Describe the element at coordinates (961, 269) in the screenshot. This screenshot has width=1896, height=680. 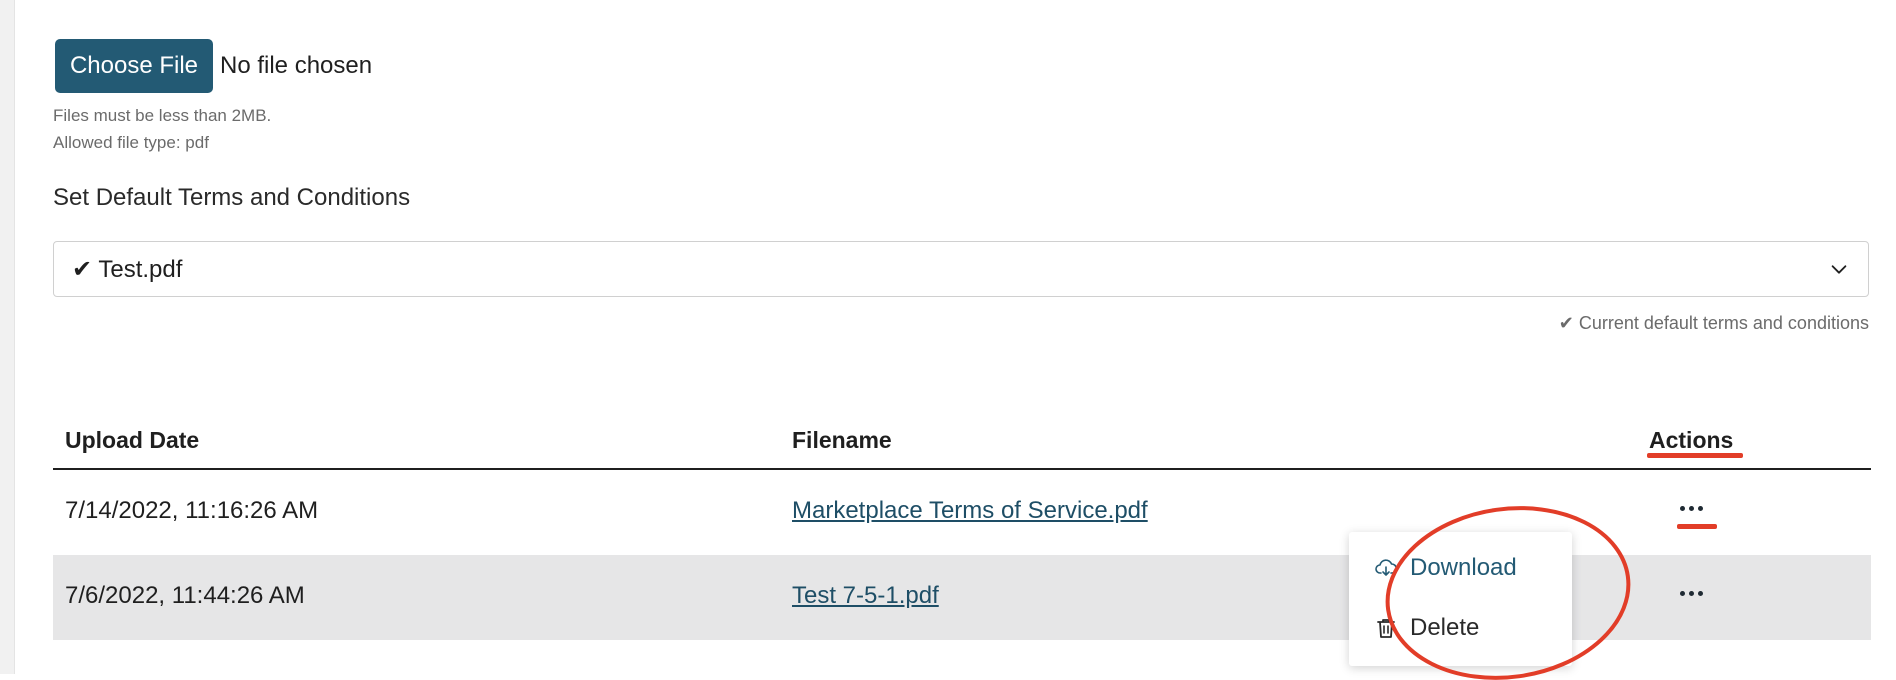
I see `default-terms-select: ✔ Test.pdf` at that location.